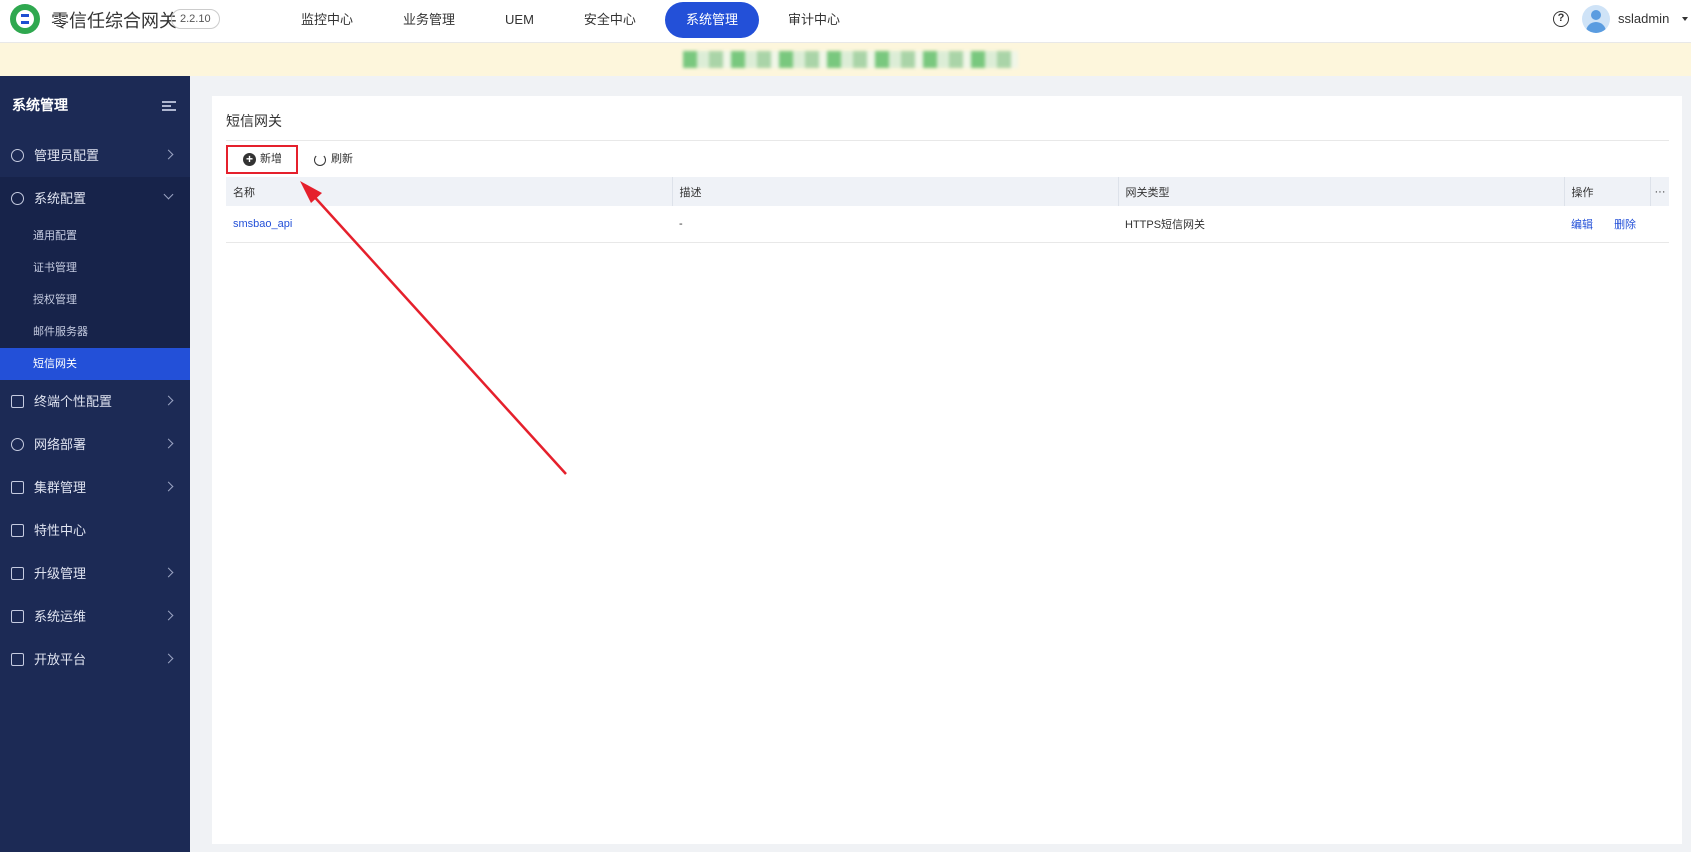 This screenshot has width=1691, height=852. Describe the element at coordinates (449, 191) in the screenshot. I see `col-name: 名称` at that location.